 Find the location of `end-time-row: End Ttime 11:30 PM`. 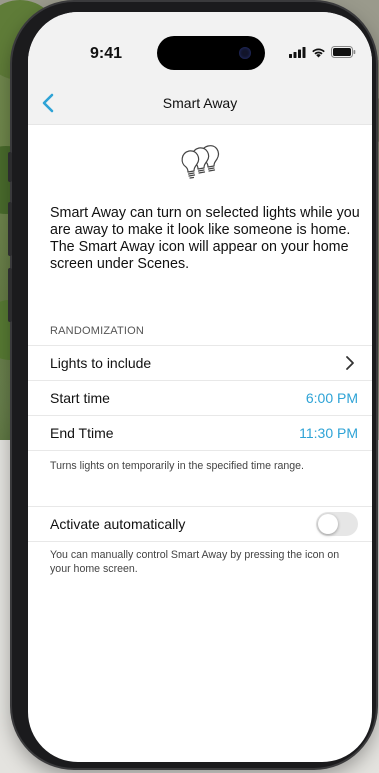

end-time-row: End Ttime 11:30 PM is located at coordinates (200, 433).